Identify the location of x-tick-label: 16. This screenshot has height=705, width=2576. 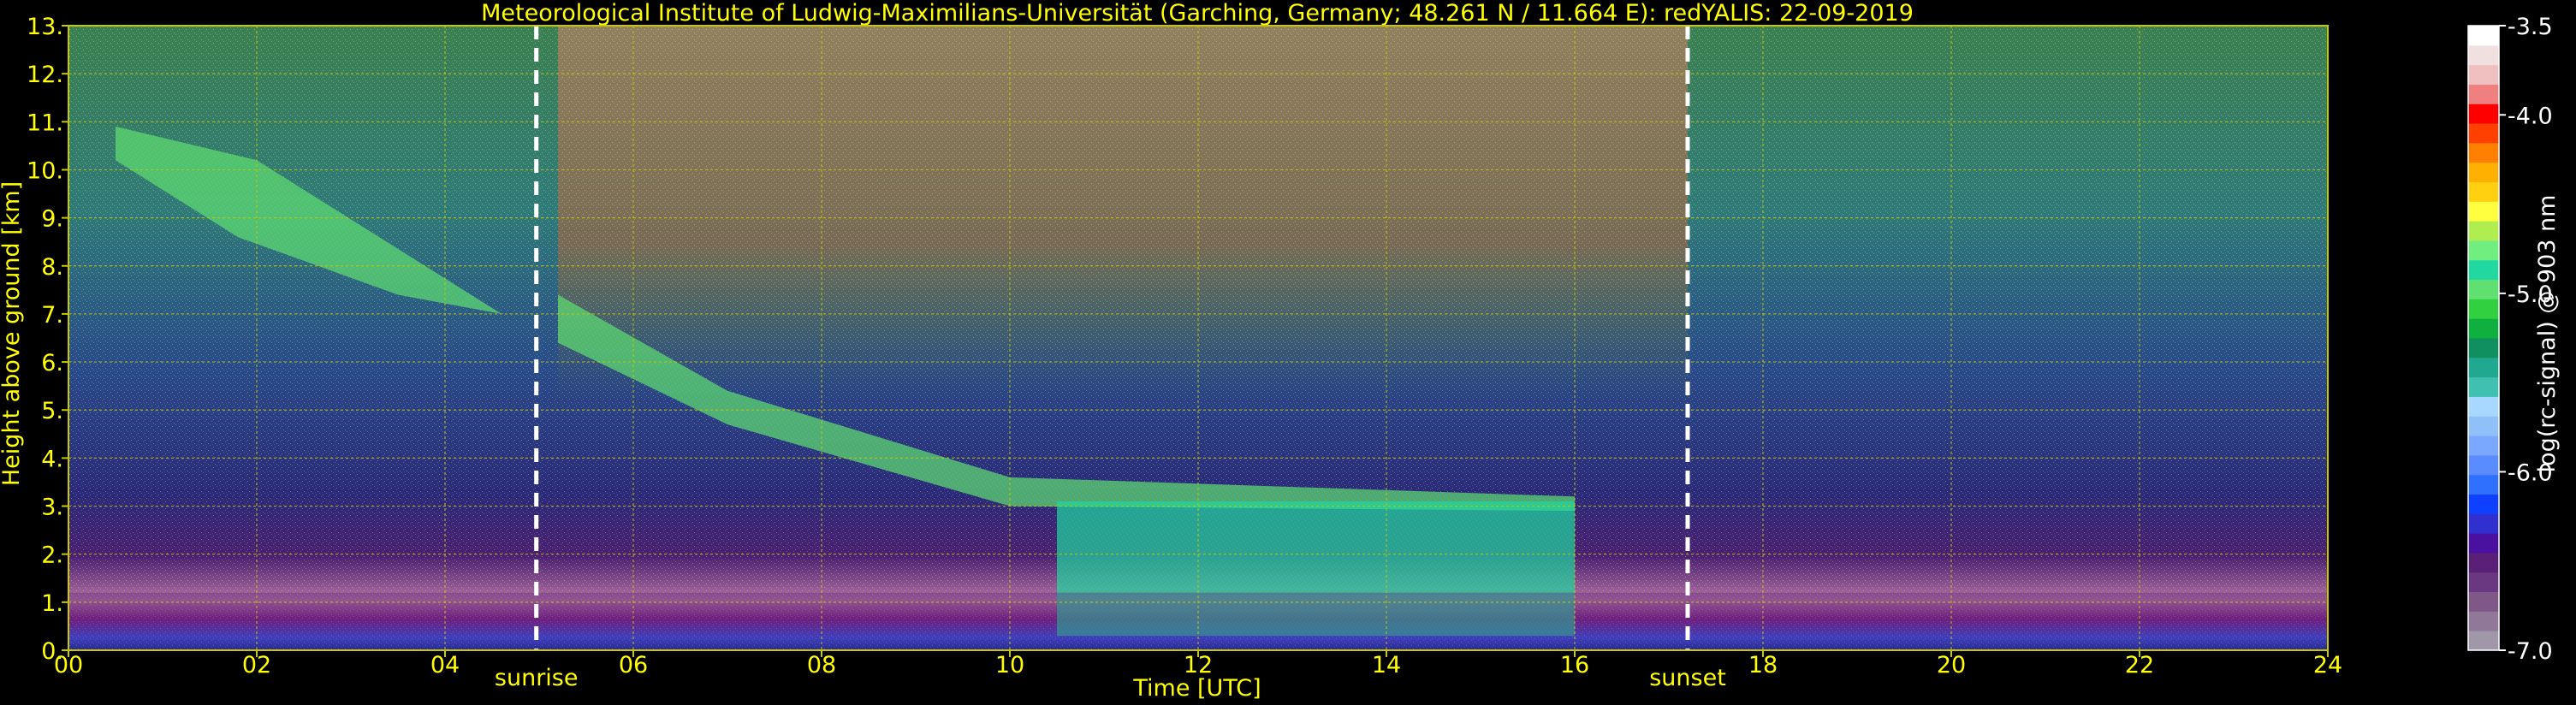
(1574, 665).